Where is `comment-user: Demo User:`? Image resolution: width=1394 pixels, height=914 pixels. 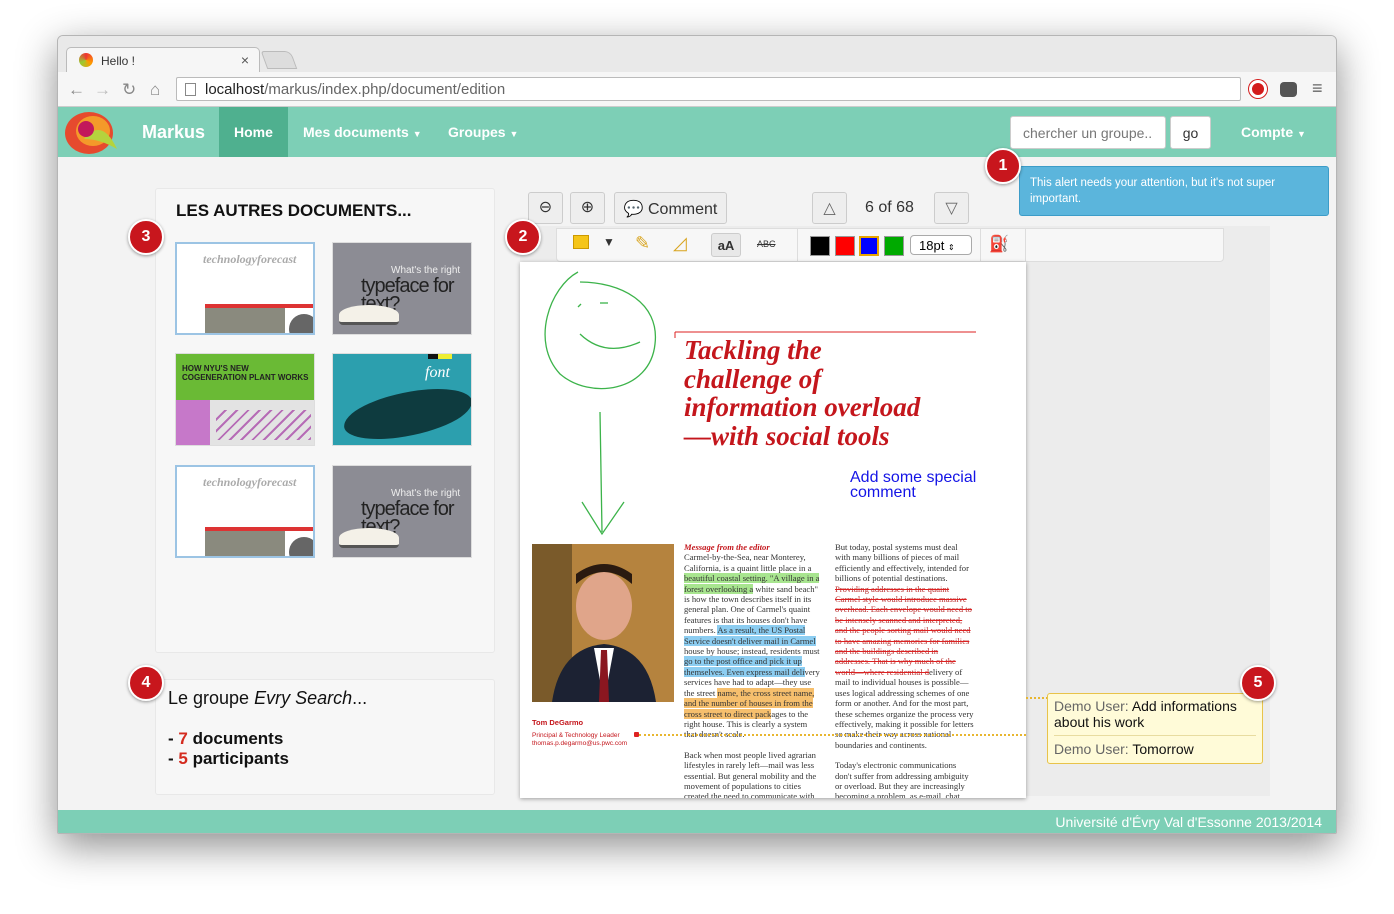 comment-user: Demo User: is located at coordinates (1091, 706).